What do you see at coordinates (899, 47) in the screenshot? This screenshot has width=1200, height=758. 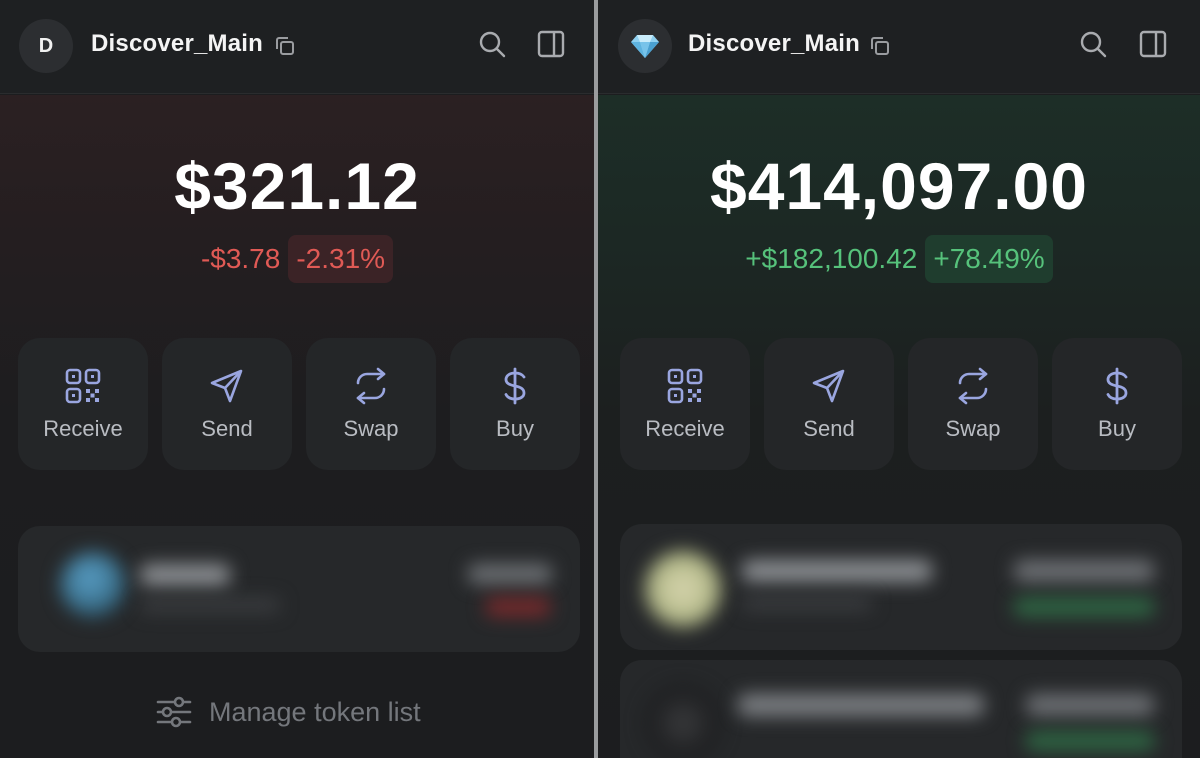 I see `wallet-header: Discover_Main` at bounding box center [899, 47].